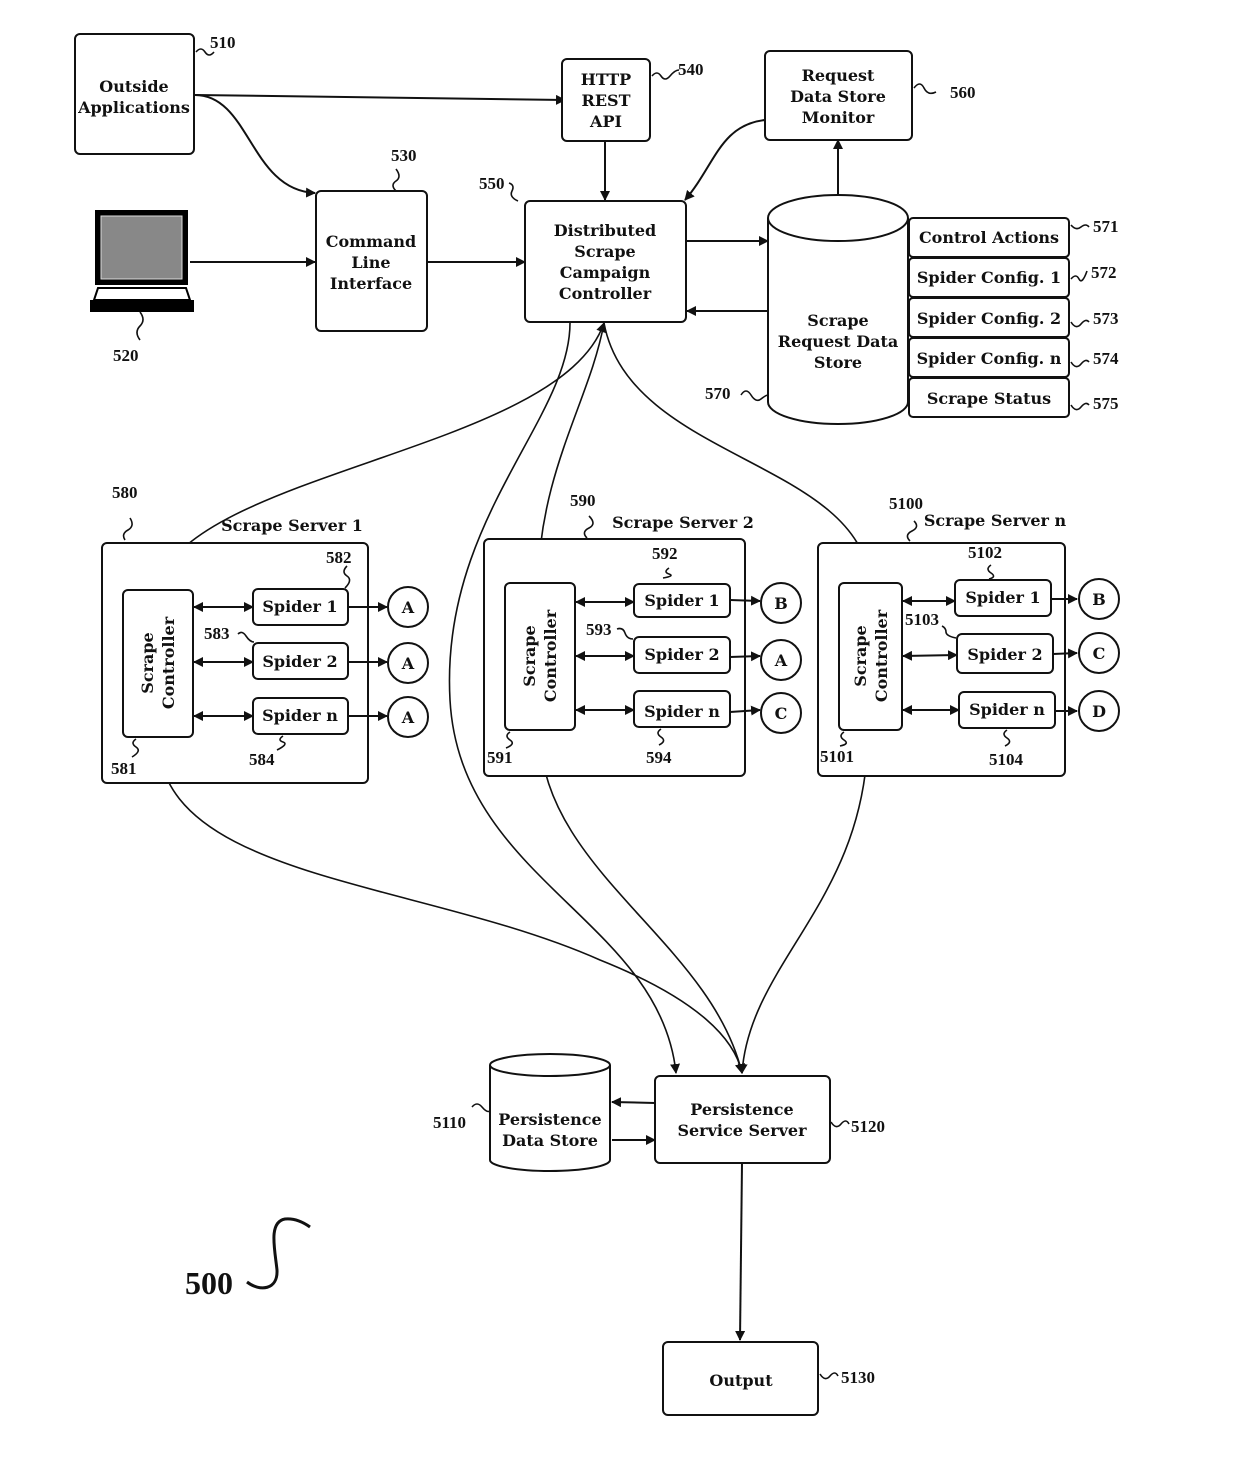 This screenshot has width=1240, height=1471. Describe the element at coordinates (807, 309) in the screenshot. I see `scrape-request-data-store: Scrape Request Data Store 570` at that location.